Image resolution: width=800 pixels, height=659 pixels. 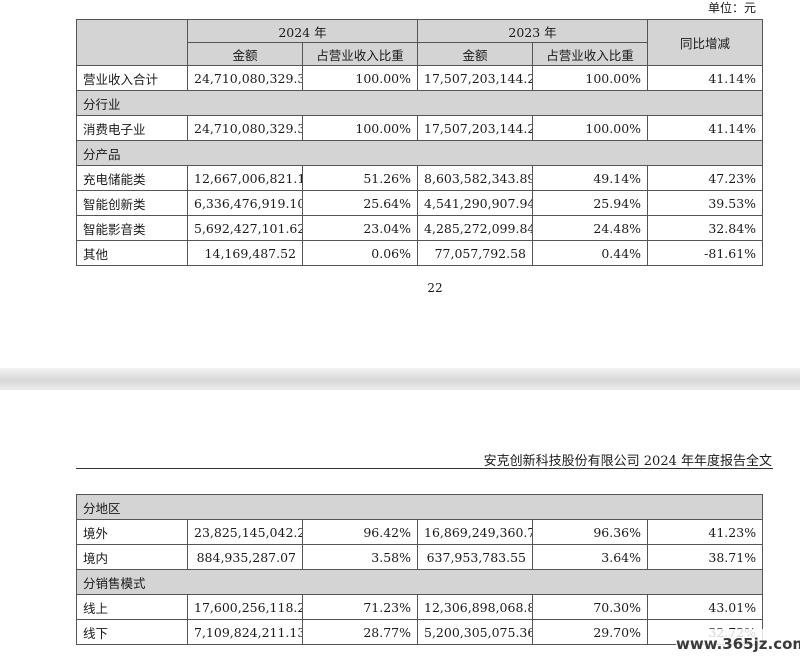 What do you see at coordinates (400, 379) in the screenshot?
I see `page-break` at bounding box center [400, 379].